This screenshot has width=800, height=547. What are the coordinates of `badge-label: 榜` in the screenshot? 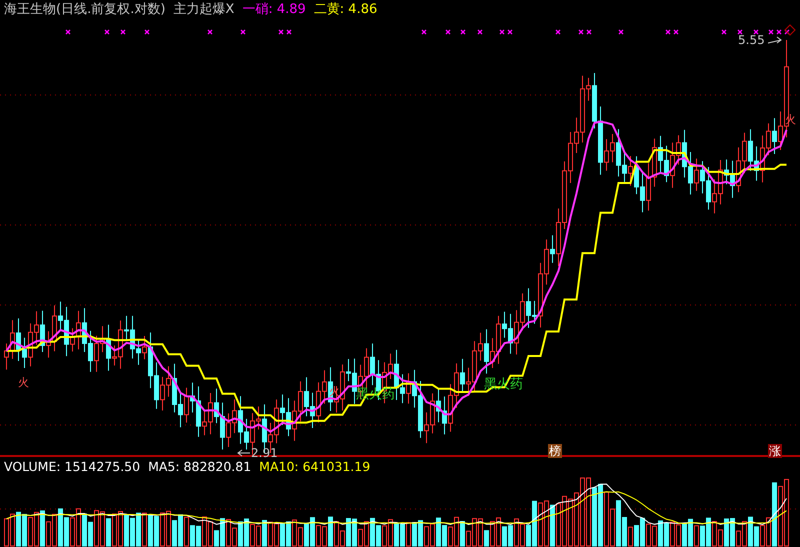 It's located at (555, 451).